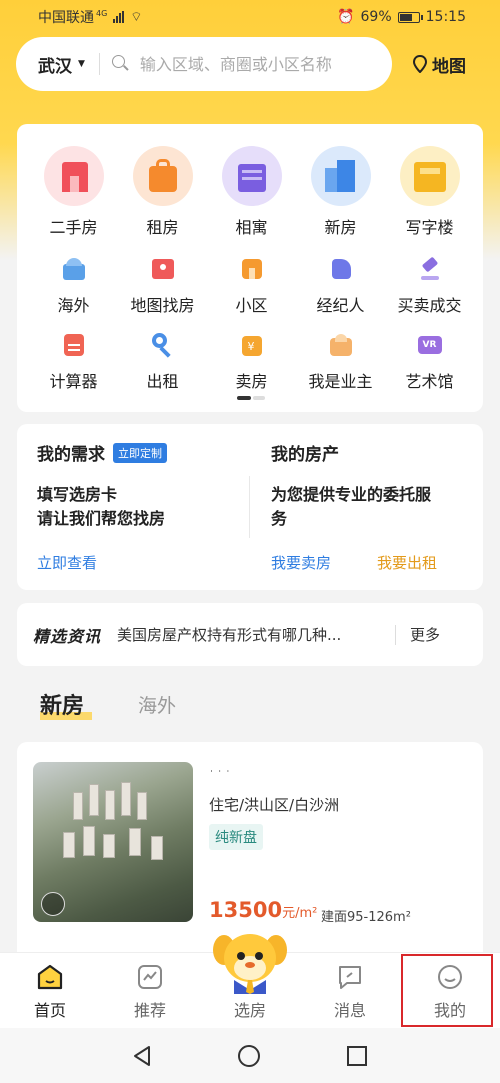 The image size is (500, 1083). I want to click on carrier-label: 中国联通, so click(66, 18).